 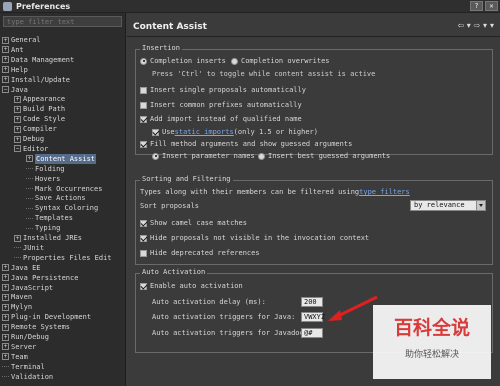 I want to click on tree-item-label: Hovers, so click(x=48, y=178).